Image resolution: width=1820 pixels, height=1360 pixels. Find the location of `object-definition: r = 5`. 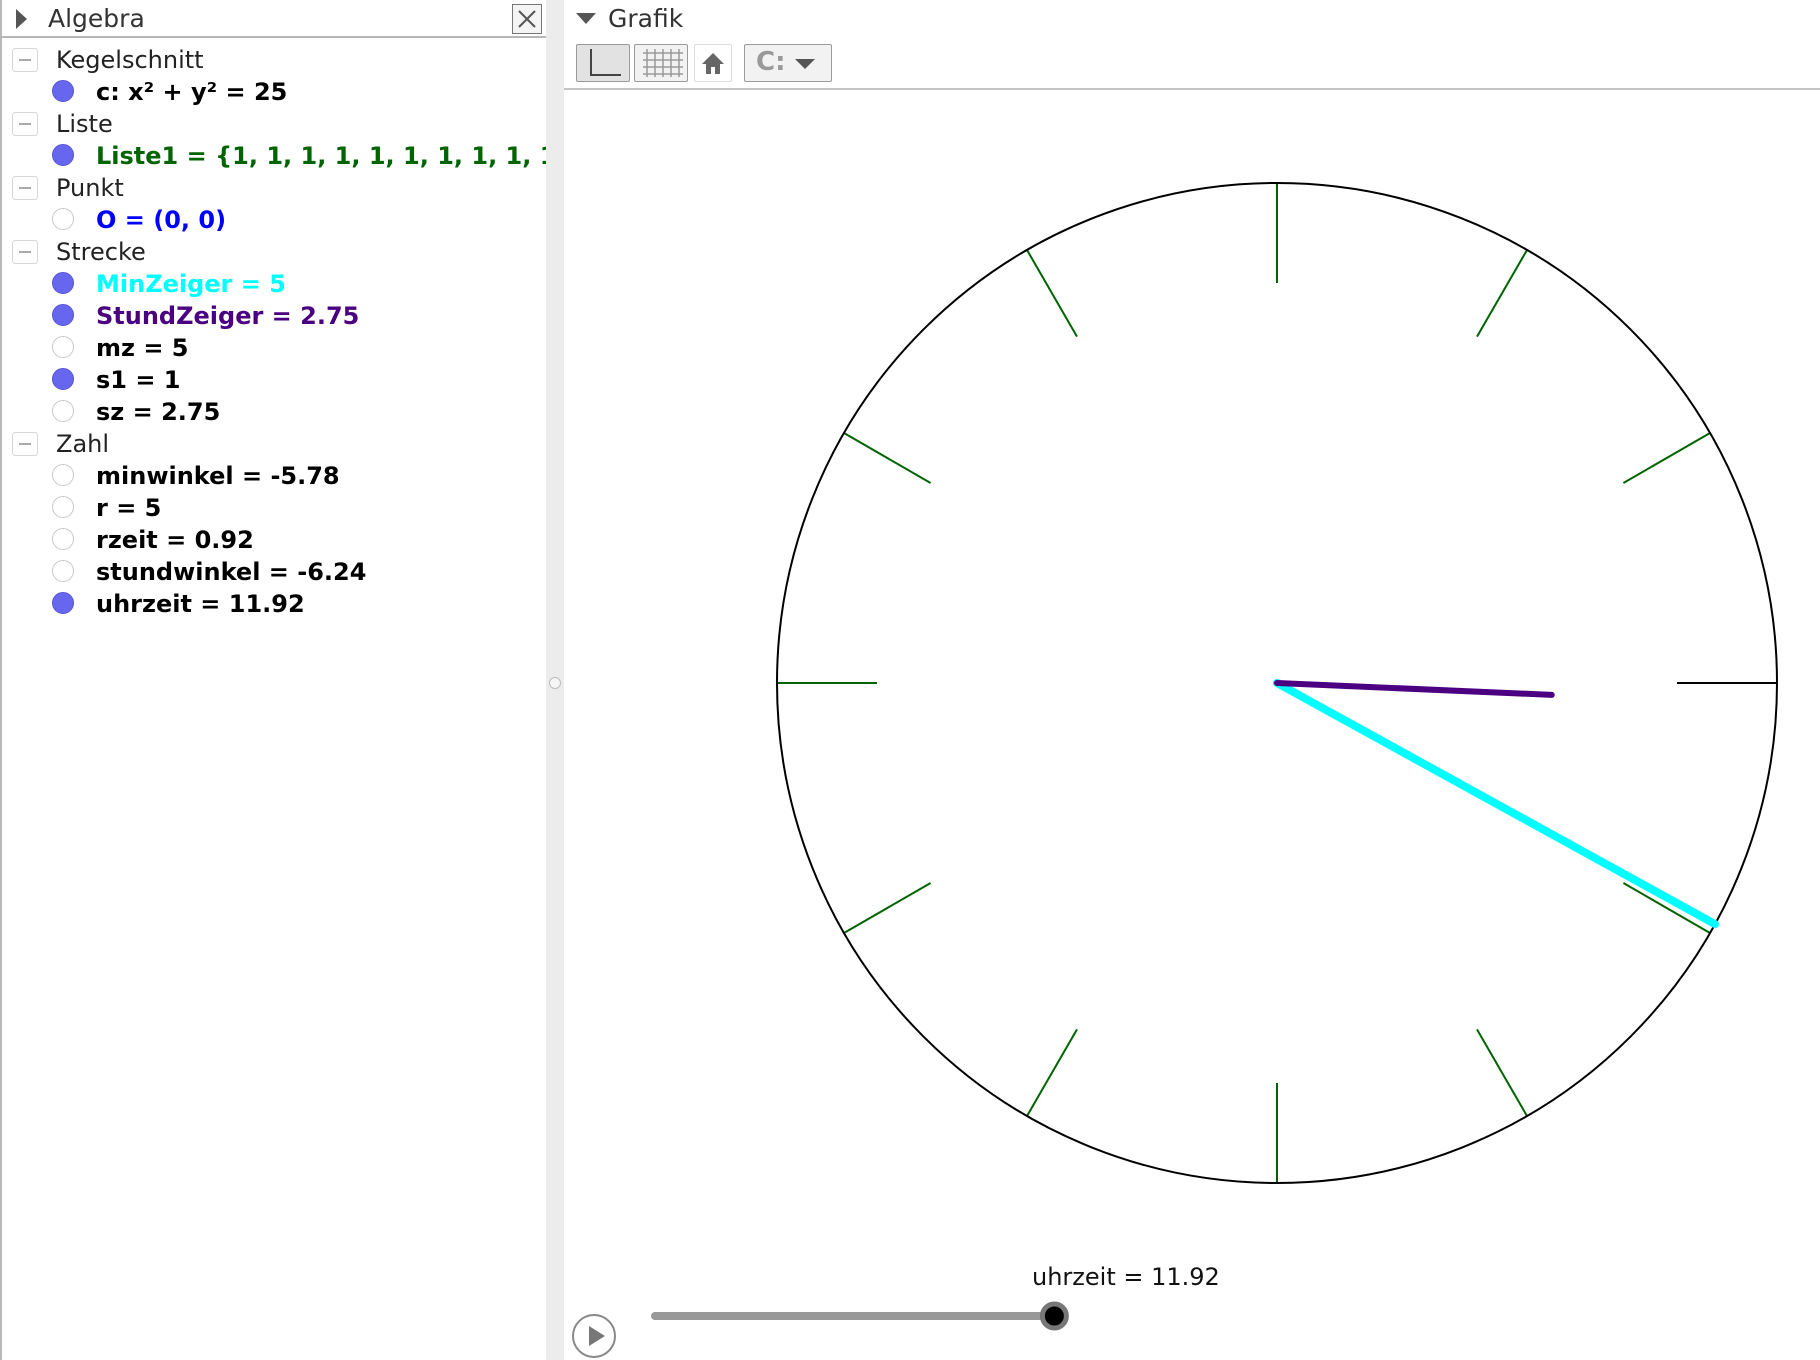

object-definition: r = 5 is located at coordinates (128, 508).